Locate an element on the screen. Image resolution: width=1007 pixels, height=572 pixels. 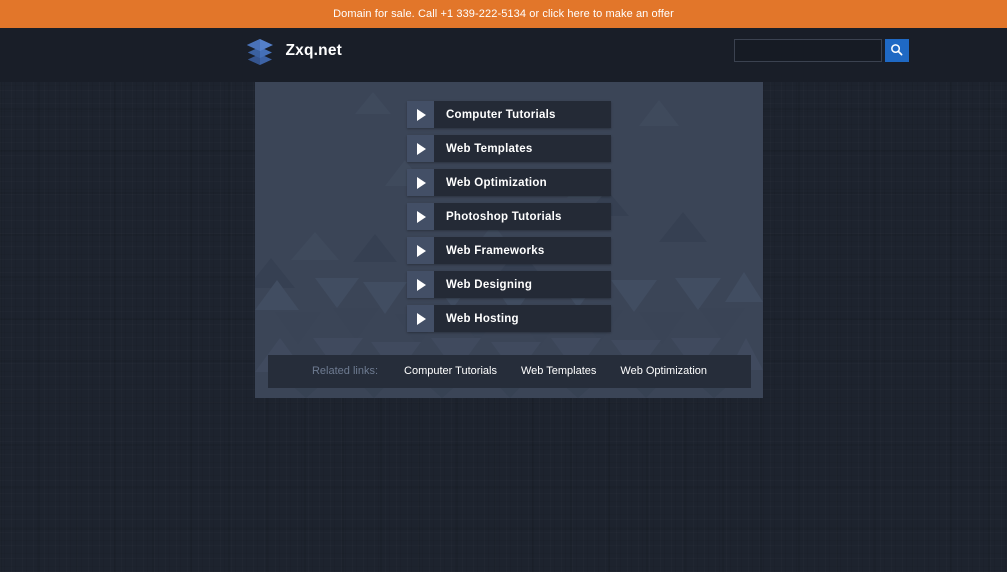
search-area is located at coordinates (821, 50).